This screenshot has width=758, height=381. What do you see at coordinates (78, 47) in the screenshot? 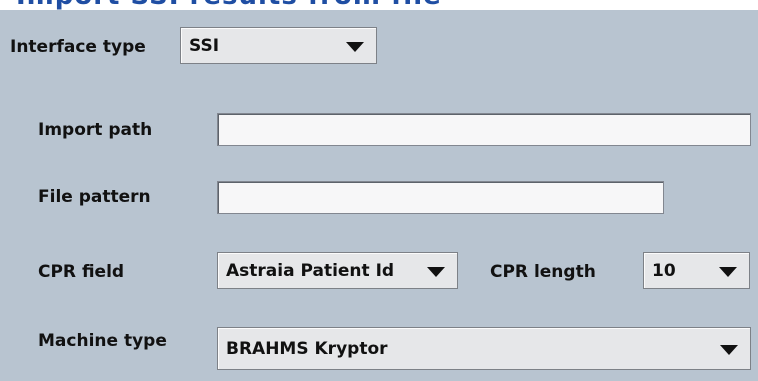
I see `interface-type-label: Interface type` at bounding box center [78, 47].